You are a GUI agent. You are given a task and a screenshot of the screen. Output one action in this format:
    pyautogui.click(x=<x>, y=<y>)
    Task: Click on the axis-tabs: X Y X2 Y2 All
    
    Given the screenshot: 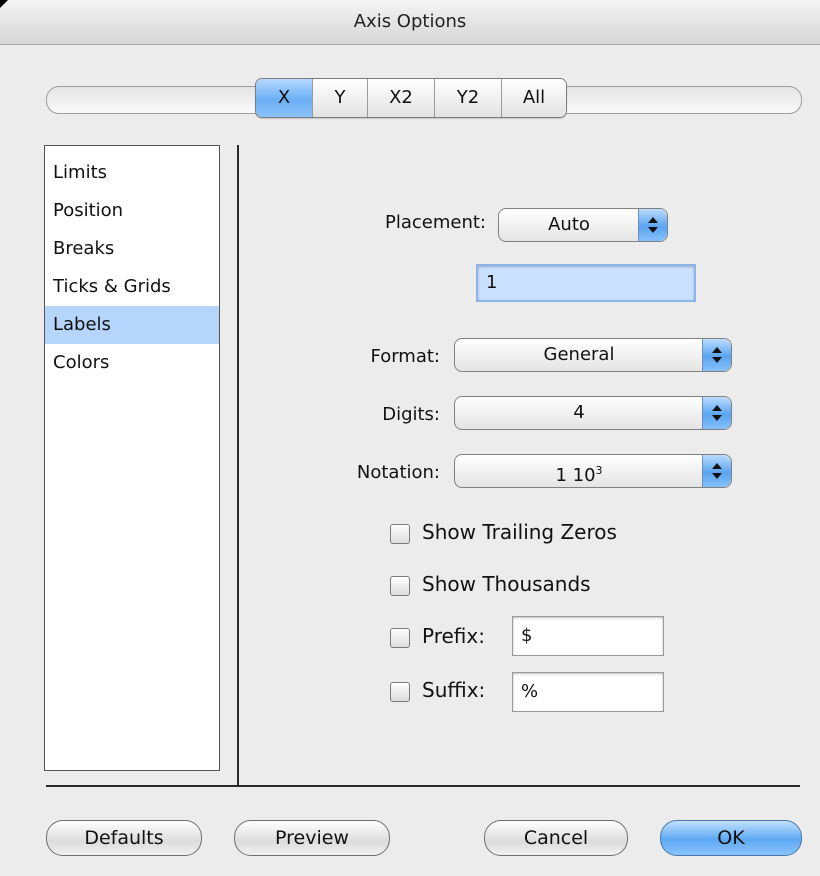 What is the action you would take?
    pyautogui.click(x=411, y=98)
    